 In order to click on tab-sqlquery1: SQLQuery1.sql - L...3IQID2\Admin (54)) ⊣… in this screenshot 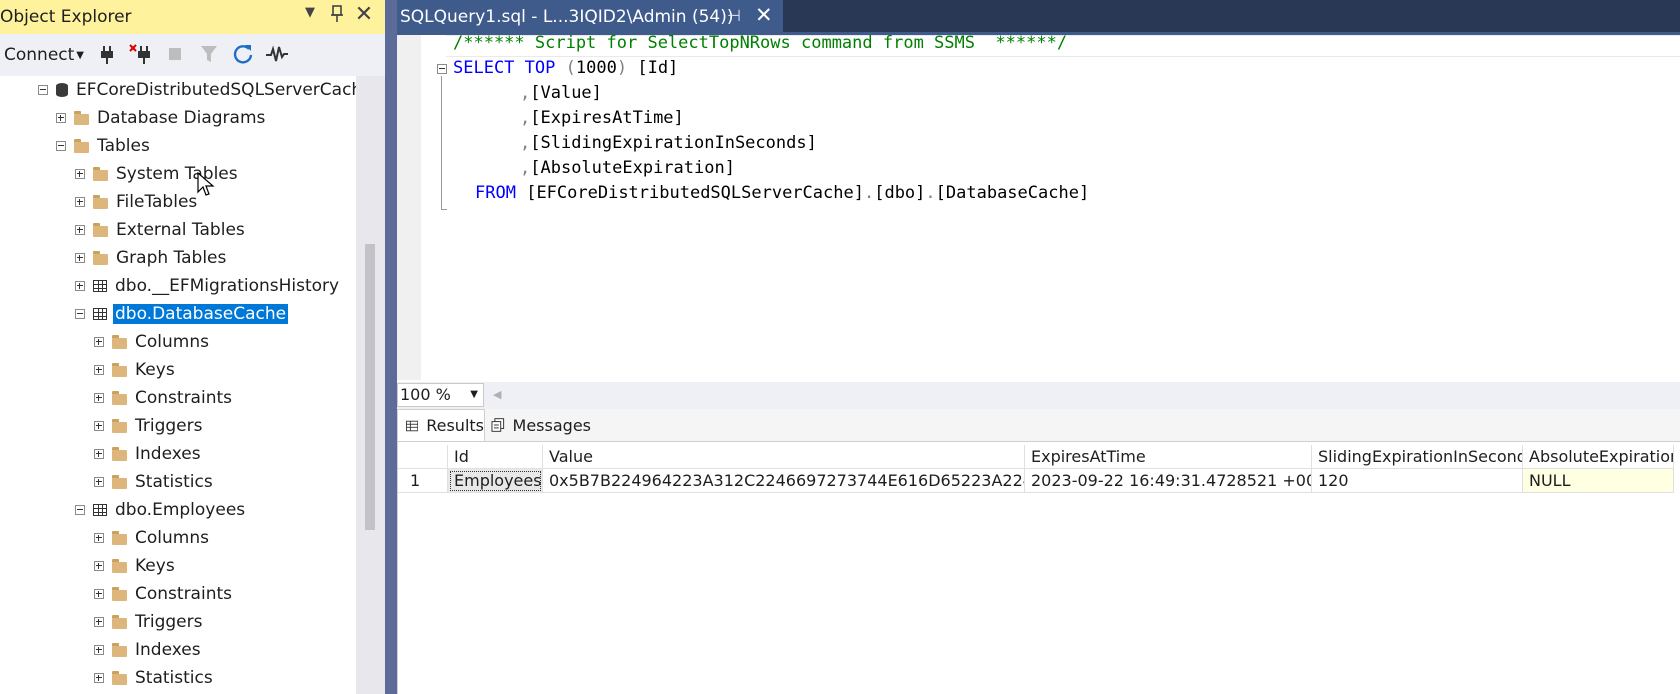, I will do `click(590, 16)`.